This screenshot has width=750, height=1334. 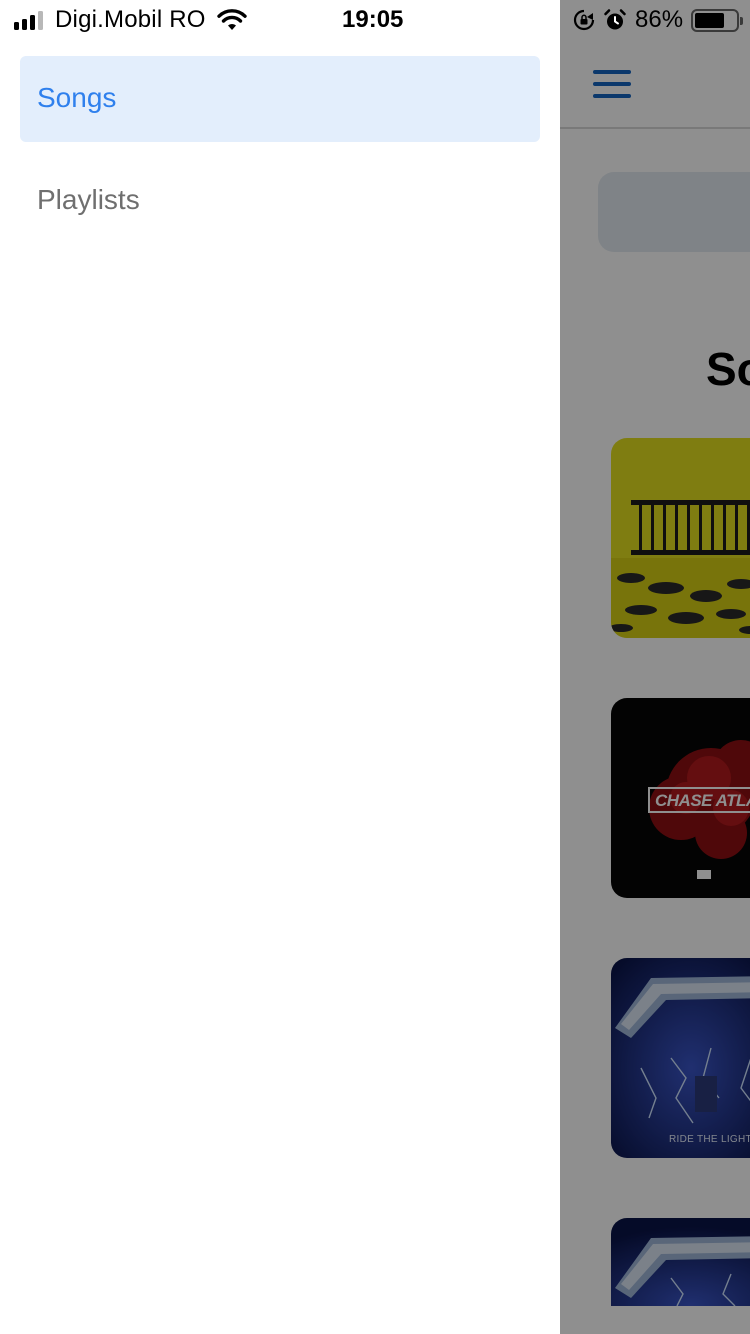 I want to click on carrier-name: Digi.Mobil RO, so click(x=130, y=19).